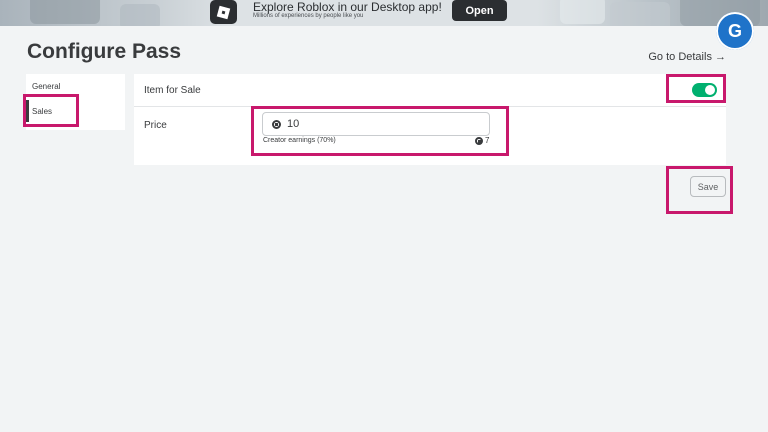 Image resolution: width=768 pixels, height=432 pixels. I want to click on highlight-sales-tab, so click(51, 110).